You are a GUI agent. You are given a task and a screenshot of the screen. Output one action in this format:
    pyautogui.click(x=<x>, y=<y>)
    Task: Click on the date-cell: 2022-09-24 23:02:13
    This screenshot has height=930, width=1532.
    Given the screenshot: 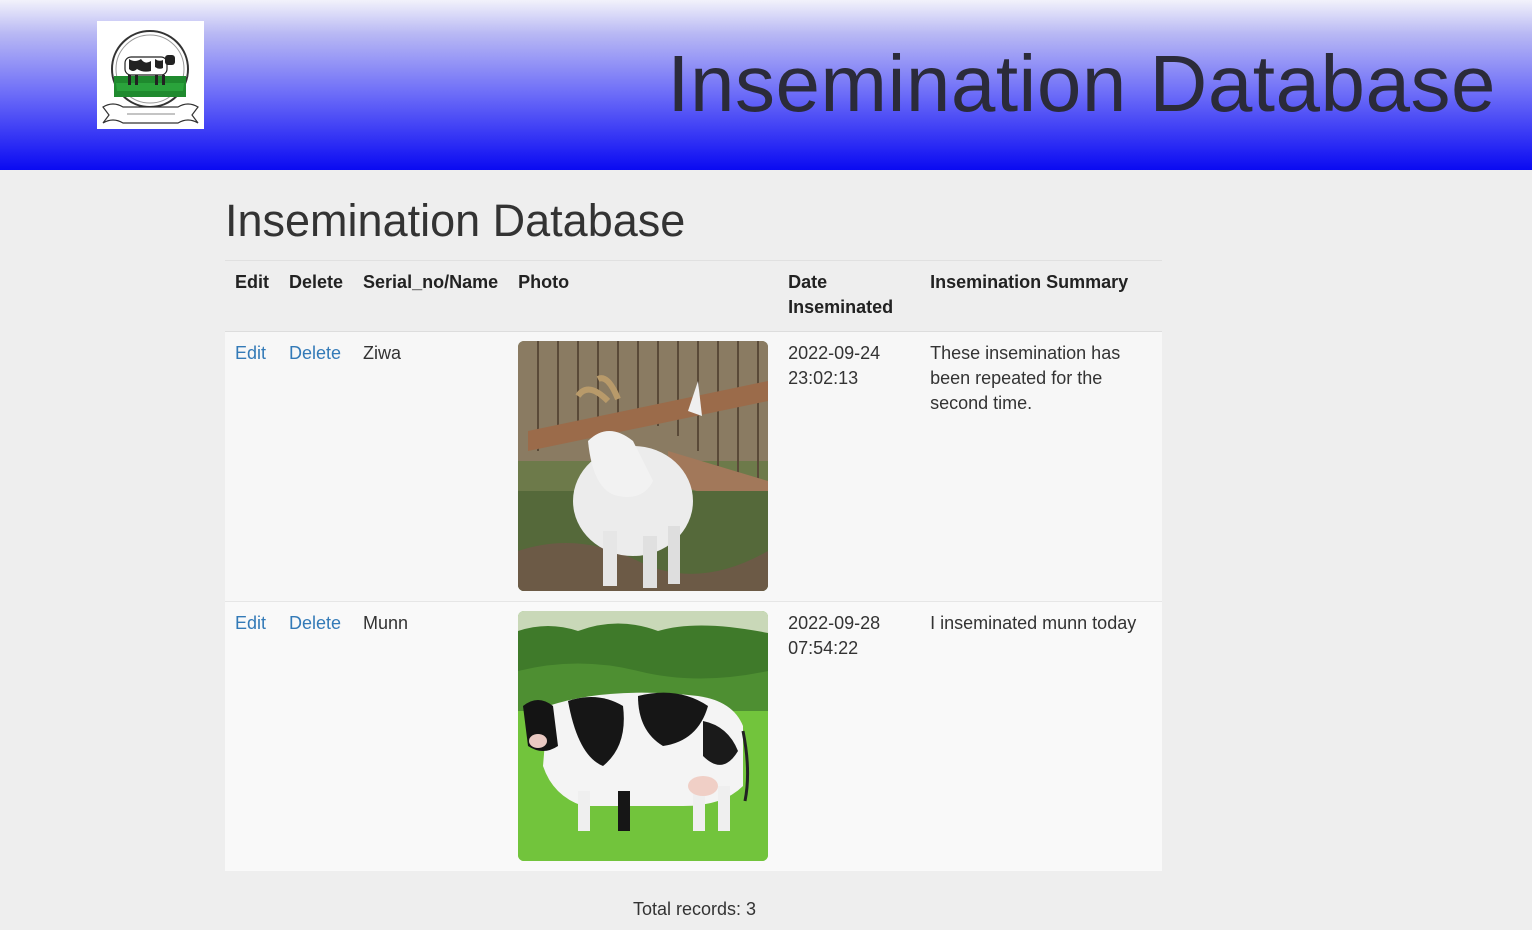 What is the action you would take?
    pyautogui.click(x=849, y=466)
    